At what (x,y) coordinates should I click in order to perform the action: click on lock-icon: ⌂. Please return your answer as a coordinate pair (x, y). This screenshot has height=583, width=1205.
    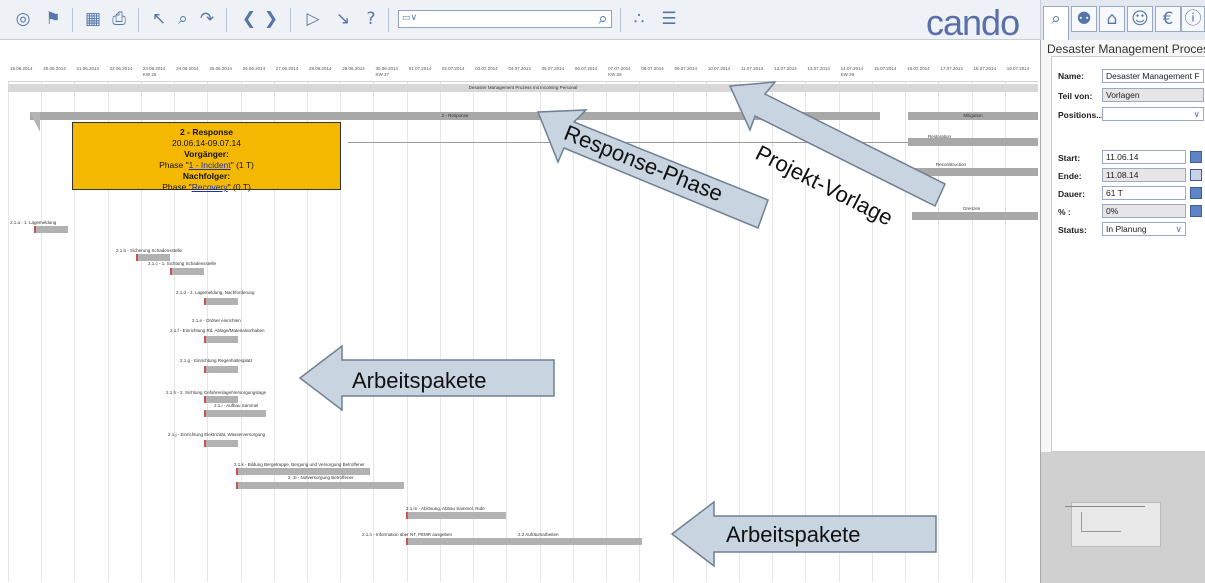
    Looking at the image, I should click on (1112, 19).